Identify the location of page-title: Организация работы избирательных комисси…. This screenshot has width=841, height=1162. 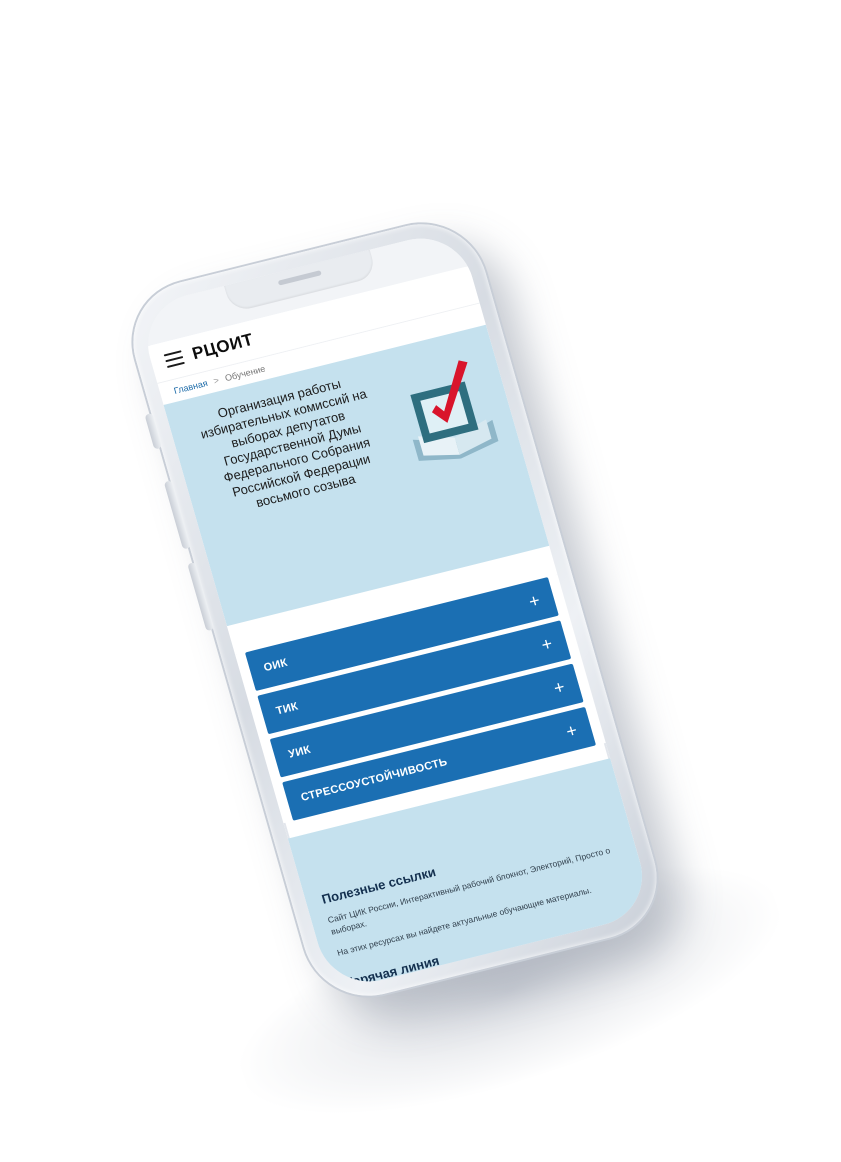
(285, 443).